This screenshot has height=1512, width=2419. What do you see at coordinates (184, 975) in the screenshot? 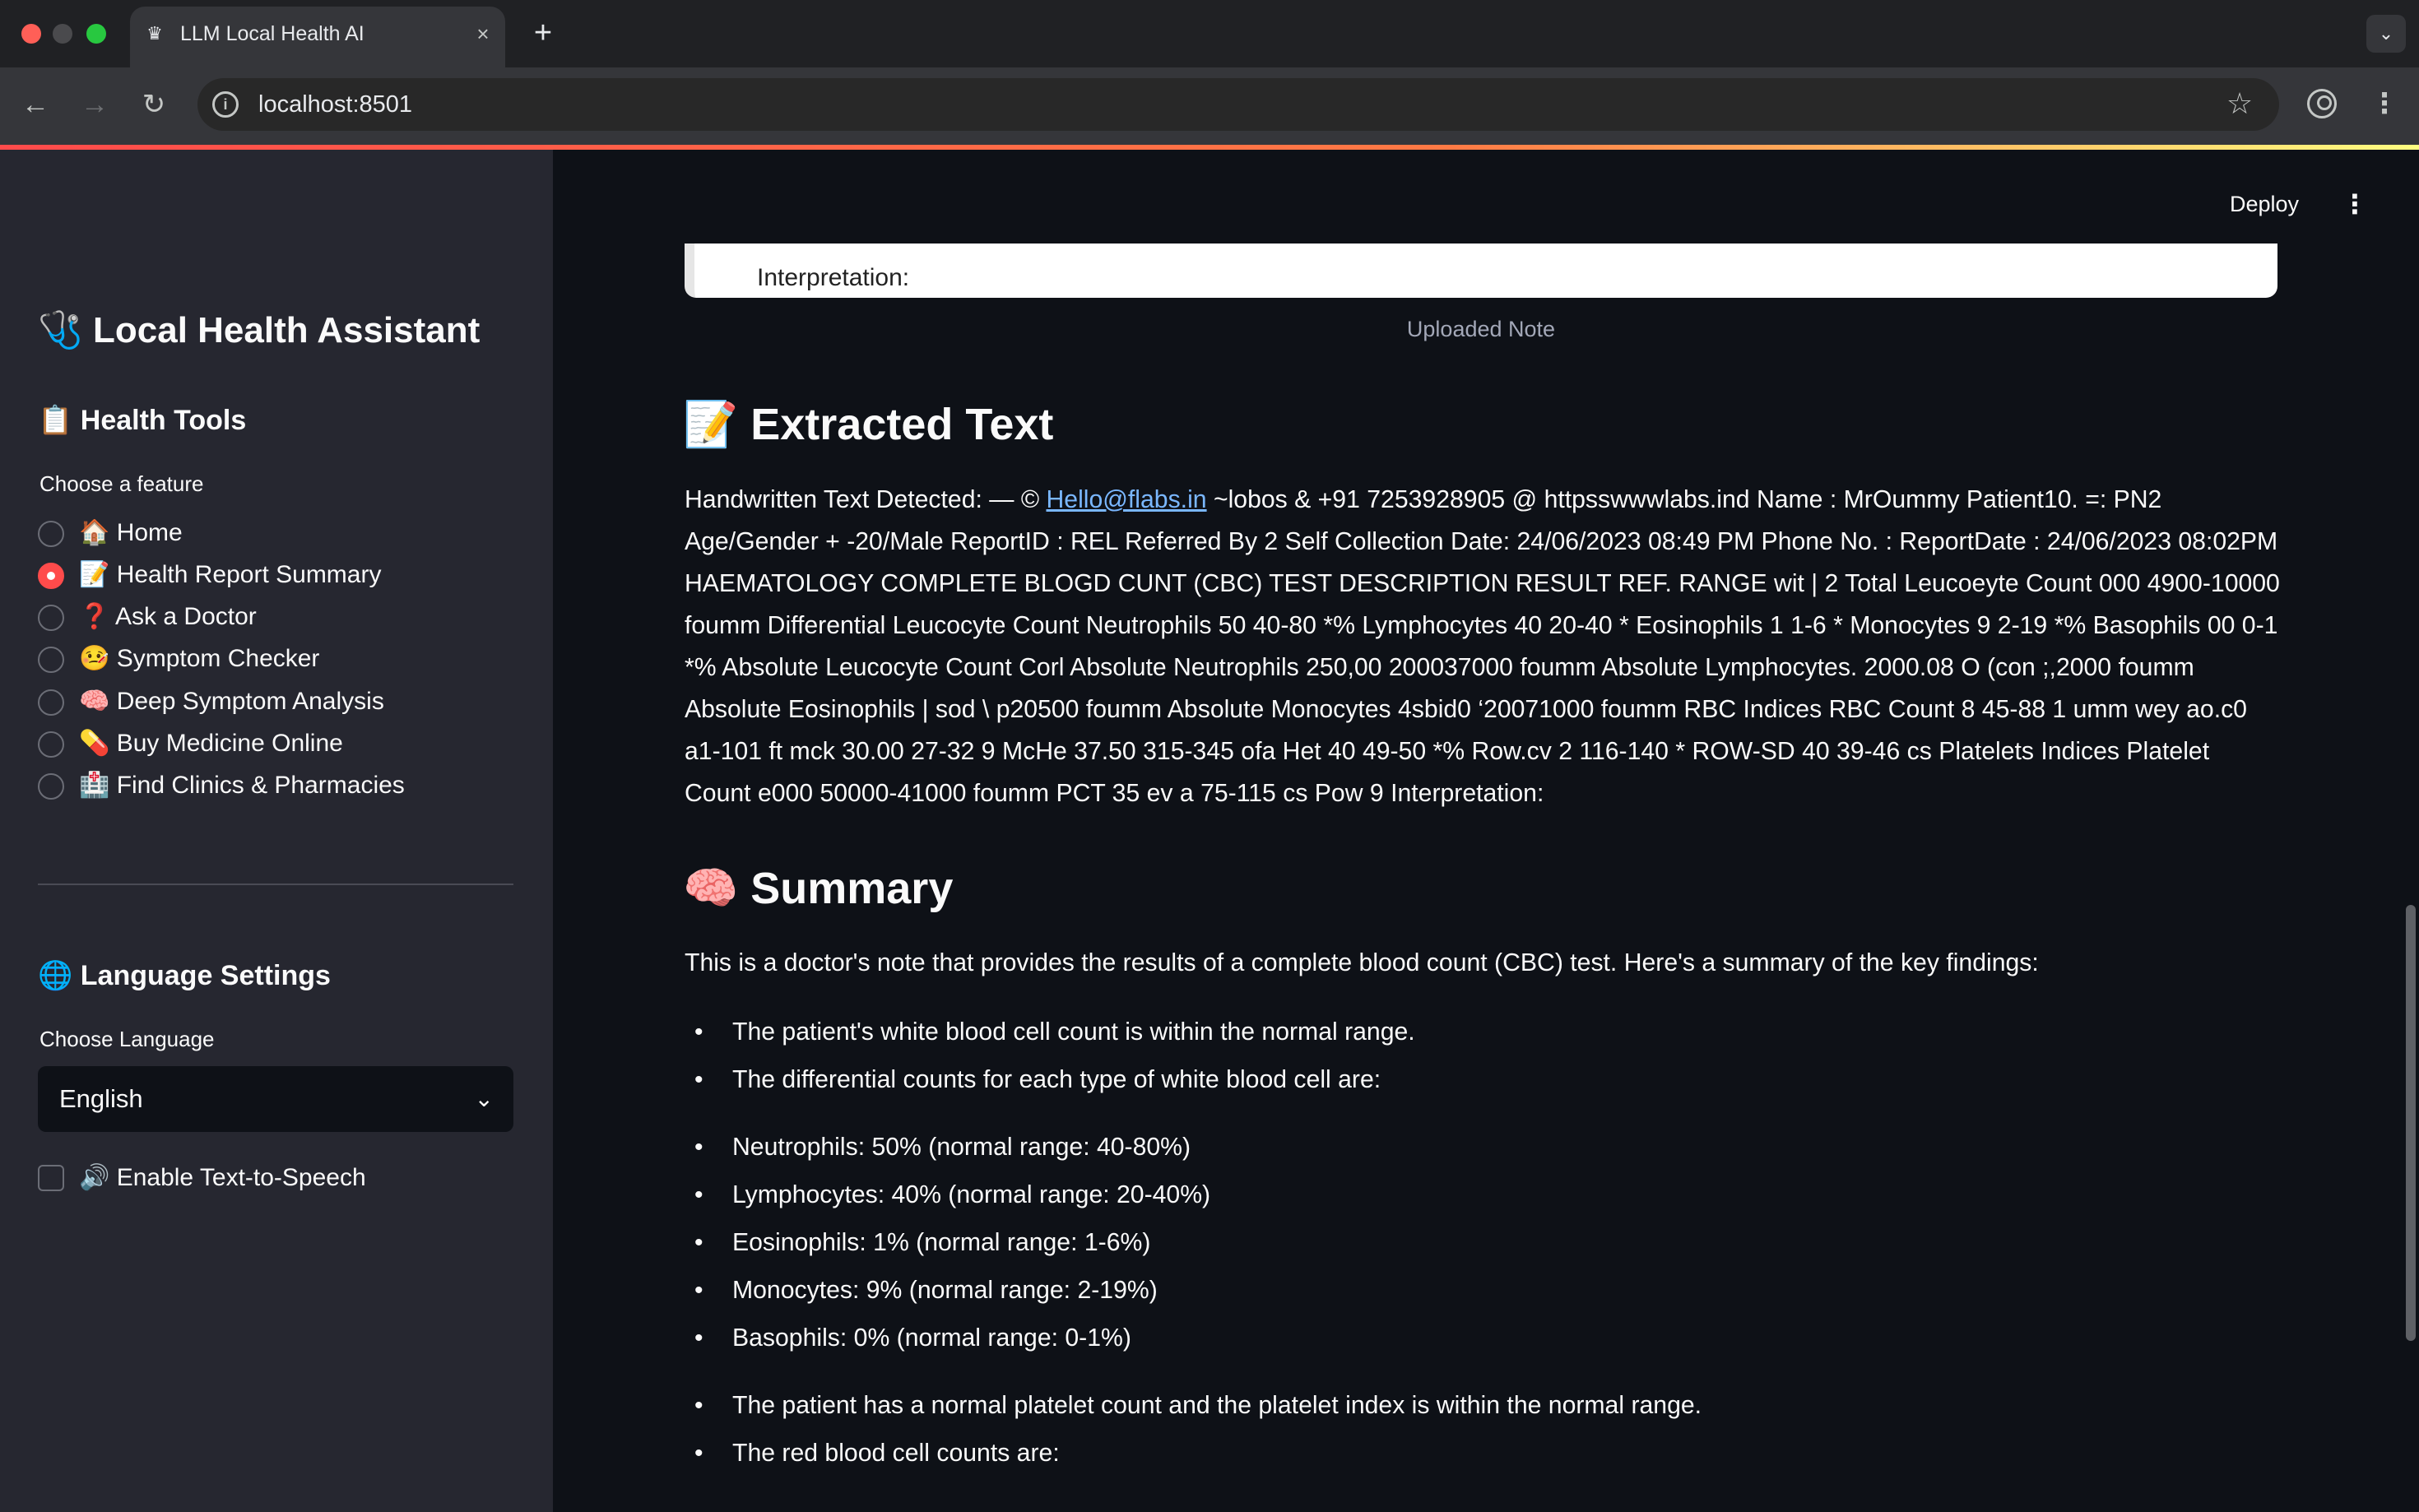
I see `language-settings-heading: 🌐 Language Settings` at bounding box center [184, 975].